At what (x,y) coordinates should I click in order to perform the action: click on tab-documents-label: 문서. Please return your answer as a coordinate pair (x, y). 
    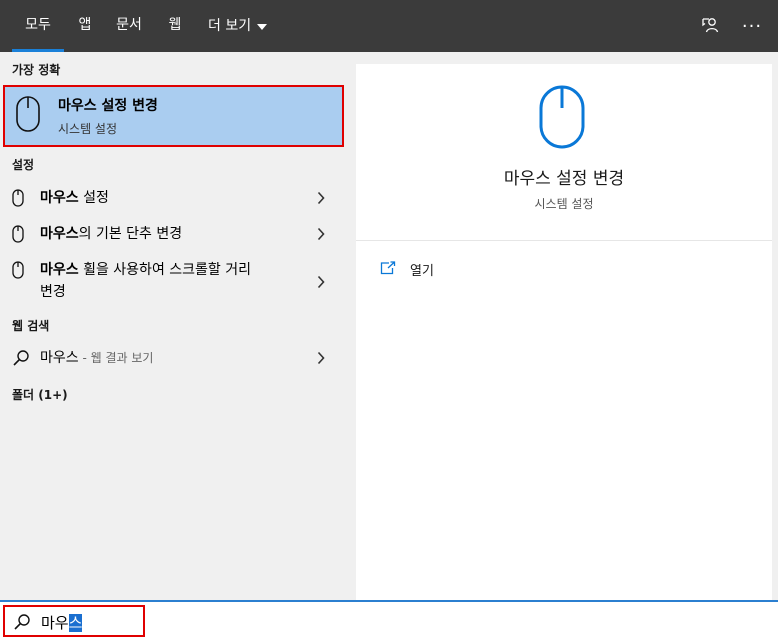
    Looking at the image, I should click on (129, 25).